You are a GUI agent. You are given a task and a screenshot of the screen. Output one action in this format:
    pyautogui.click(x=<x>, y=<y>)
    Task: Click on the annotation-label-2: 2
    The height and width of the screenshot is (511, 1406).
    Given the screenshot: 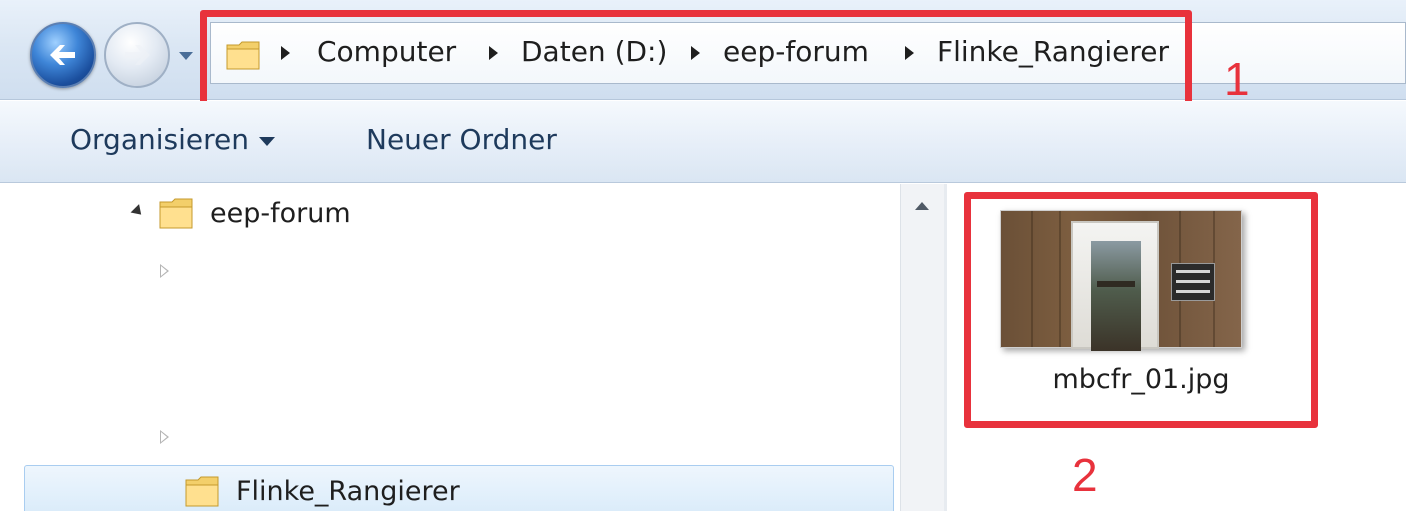 What is the action you would take?
    pyautogui.click(x=1085, y=475)
    